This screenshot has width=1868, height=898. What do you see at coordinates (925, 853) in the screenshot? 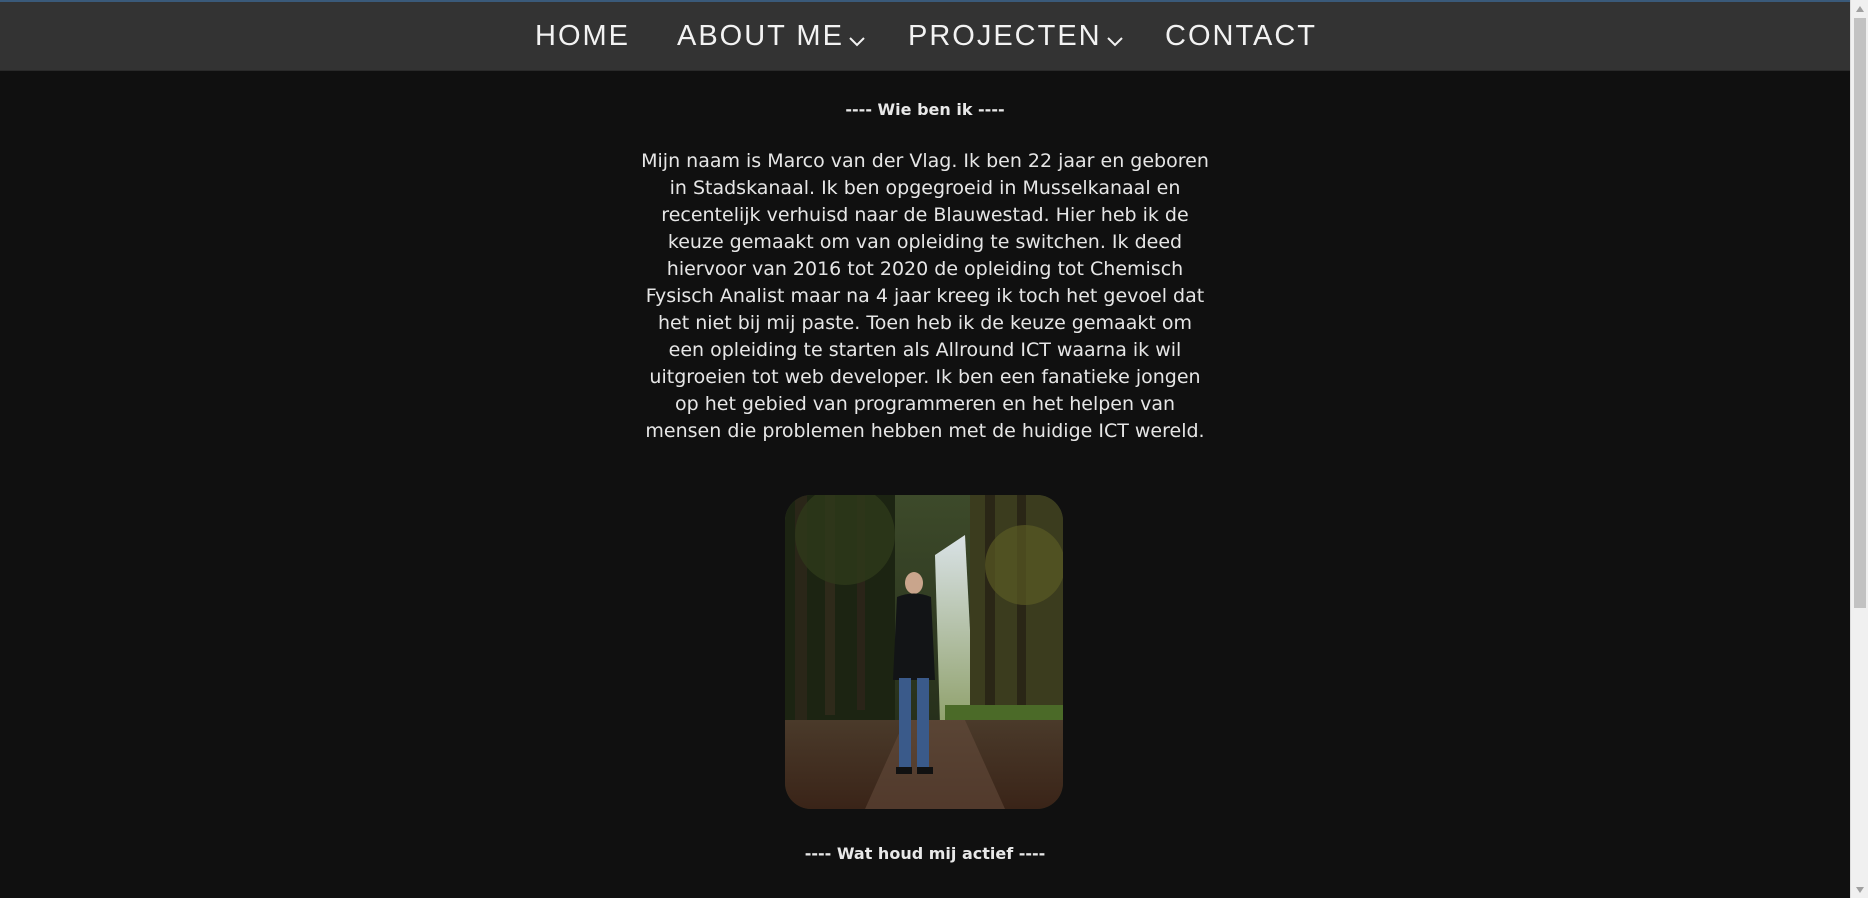
I see `activities-heading: ---- Wat houd mij actief ----` at bounding box center [925, 853].